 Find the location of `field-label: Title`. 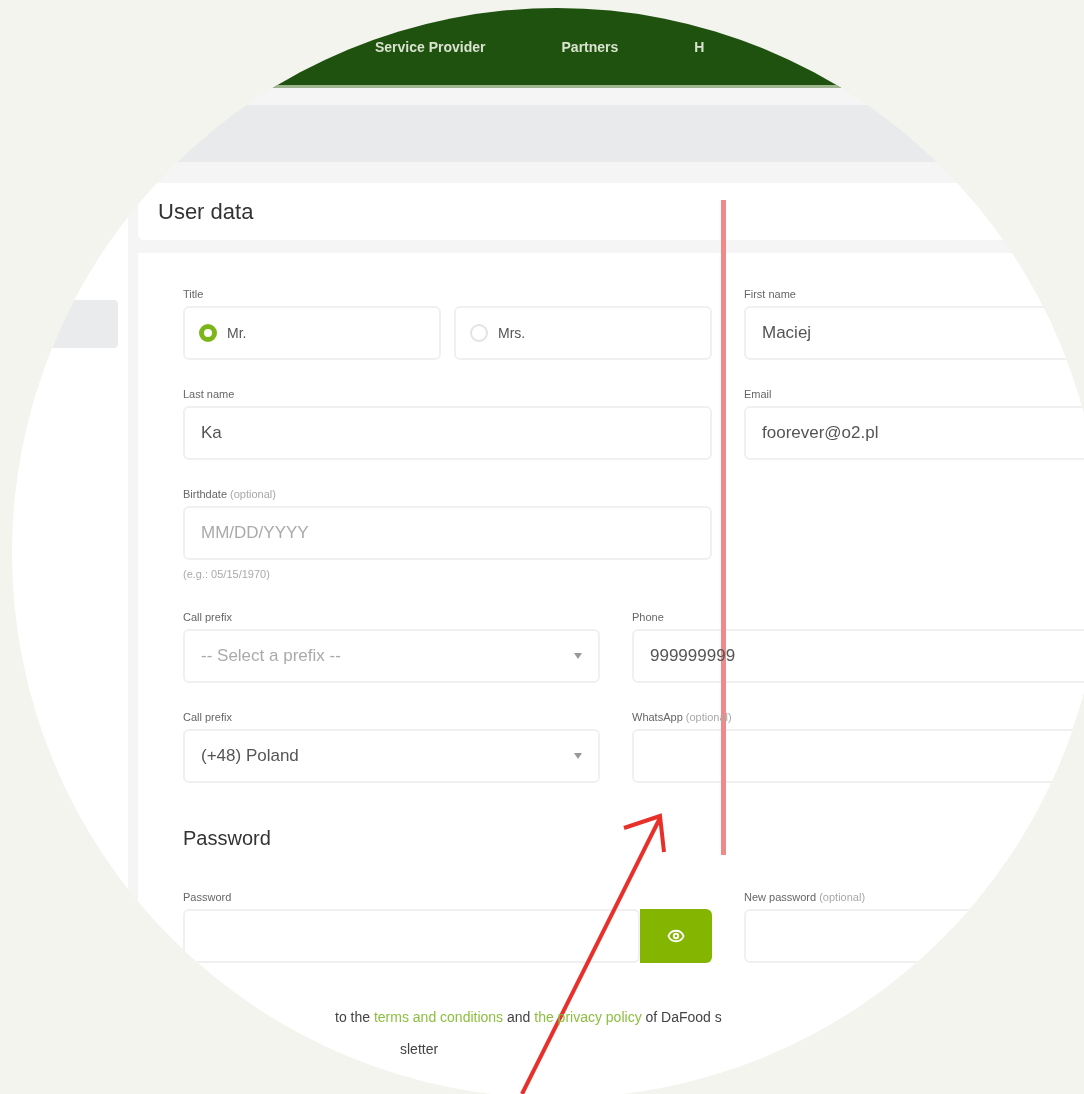

field-label: Title is located at coordinates (194, 294).